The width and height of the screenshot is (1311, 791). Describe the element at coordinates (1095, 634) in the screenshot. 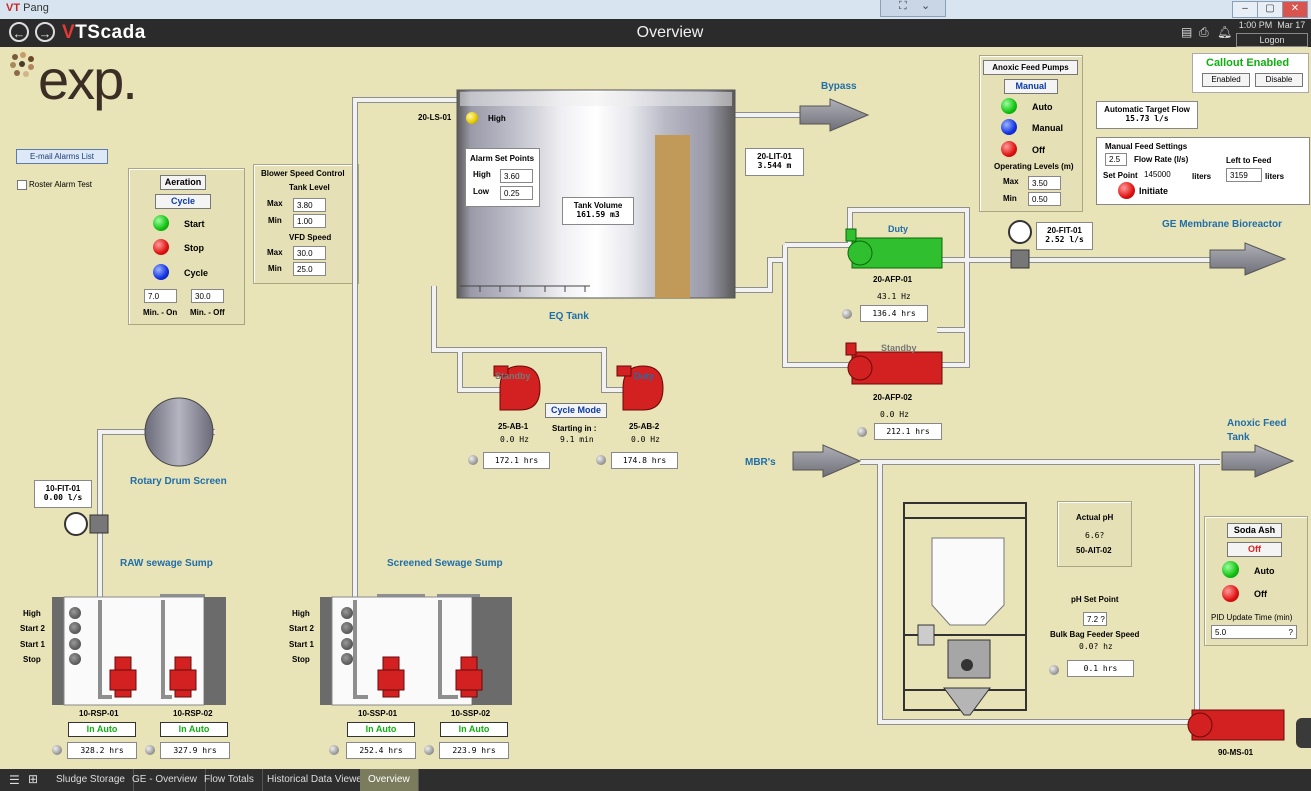

I see `feeder-speed-label: Bulk Bag Feeder Speed` at that location.